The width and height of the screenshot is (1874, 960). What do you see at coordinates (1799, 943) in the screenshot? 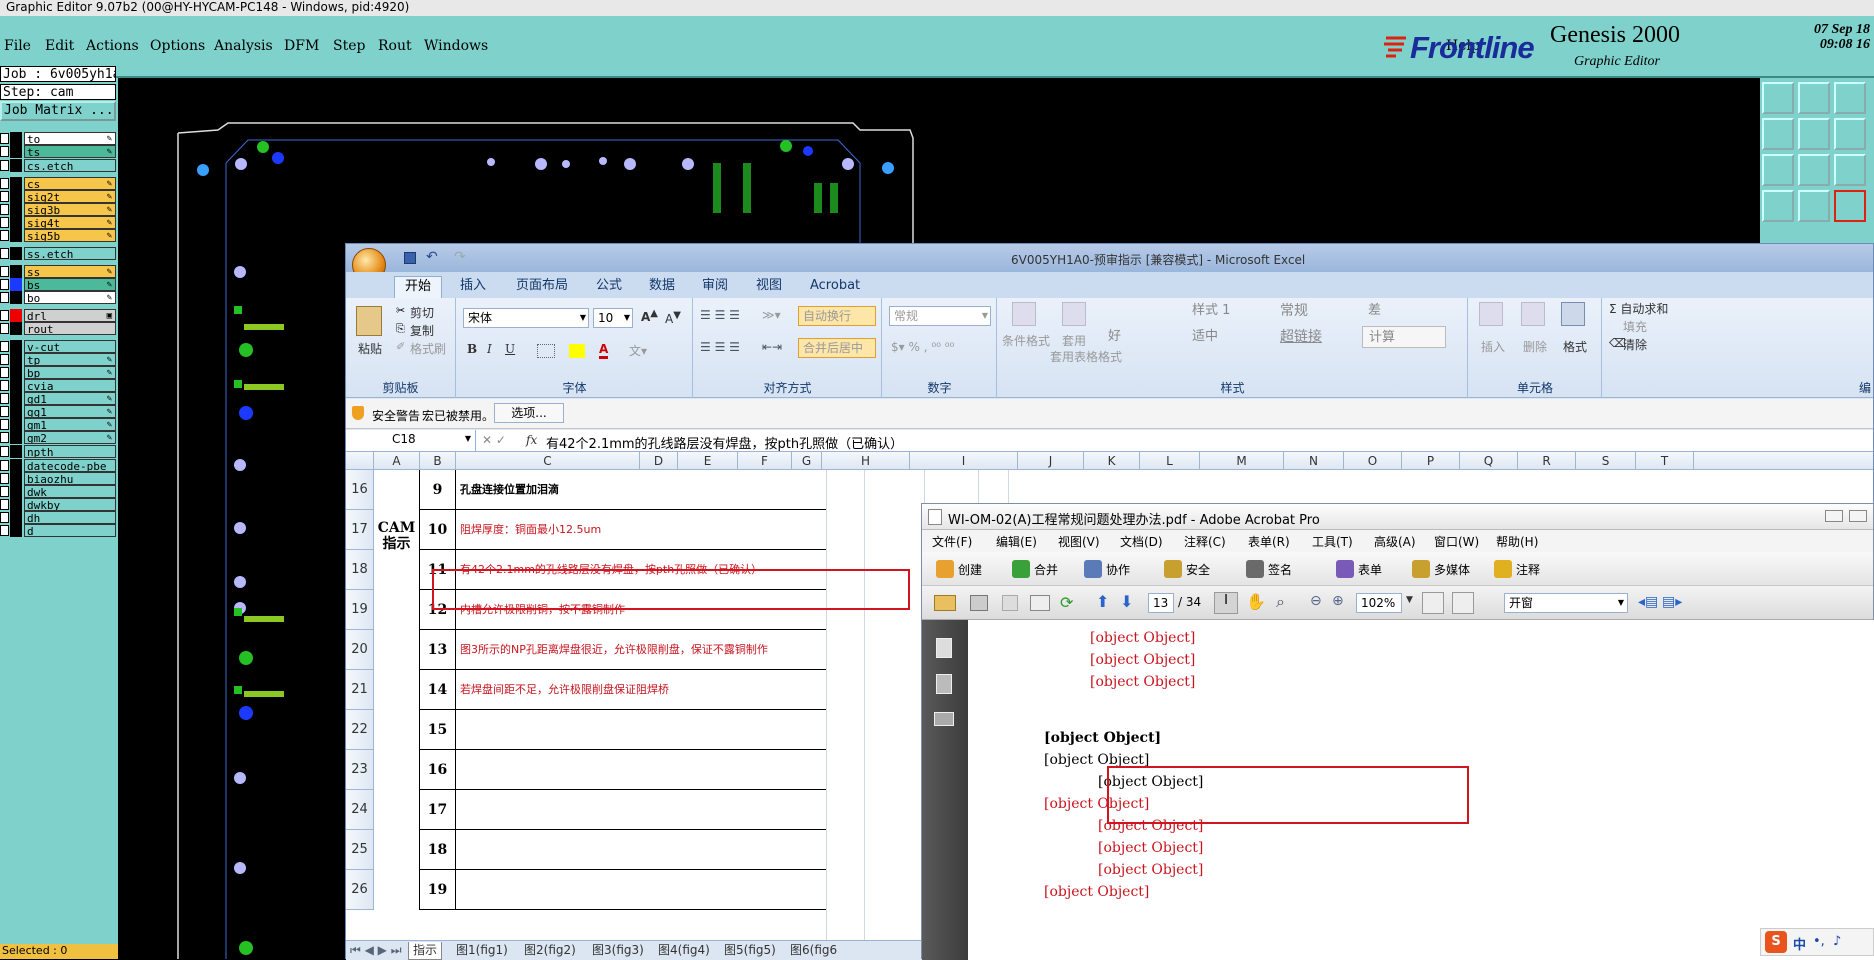
I see `ime-mode-icon: 中` at bounding box center [1799, 943].